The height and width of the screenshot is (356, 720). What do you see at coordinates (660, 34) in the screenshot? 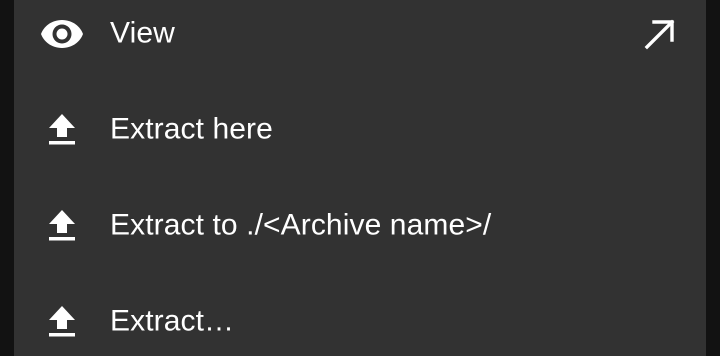
I see `open-external-arrow-icon` at bounding box center [660, 34].